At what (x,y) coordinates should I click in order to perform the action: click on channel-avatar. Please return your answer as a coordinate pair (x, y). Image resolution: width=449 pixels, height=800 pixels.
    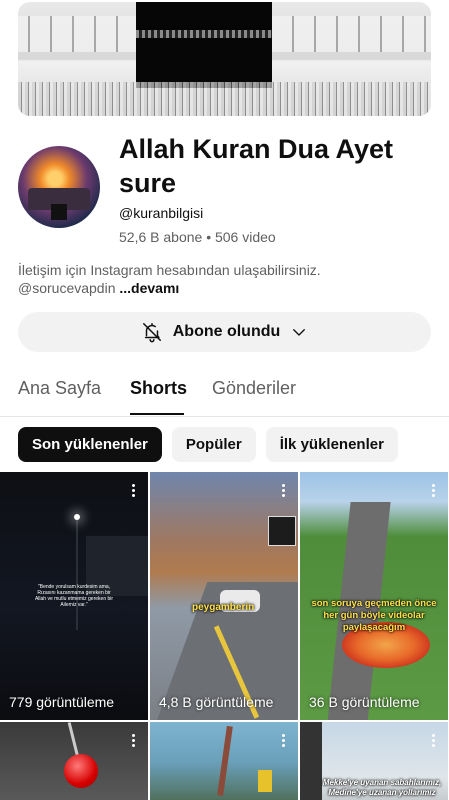
    Looking at the image, I should click on (59, 187).